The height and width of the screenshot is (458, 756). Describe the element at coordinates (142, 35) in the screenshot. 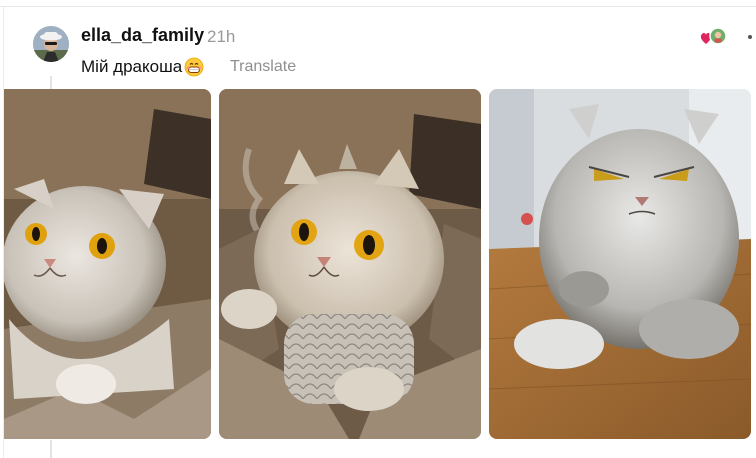

I see `author-username: ella_da_family` at that location.